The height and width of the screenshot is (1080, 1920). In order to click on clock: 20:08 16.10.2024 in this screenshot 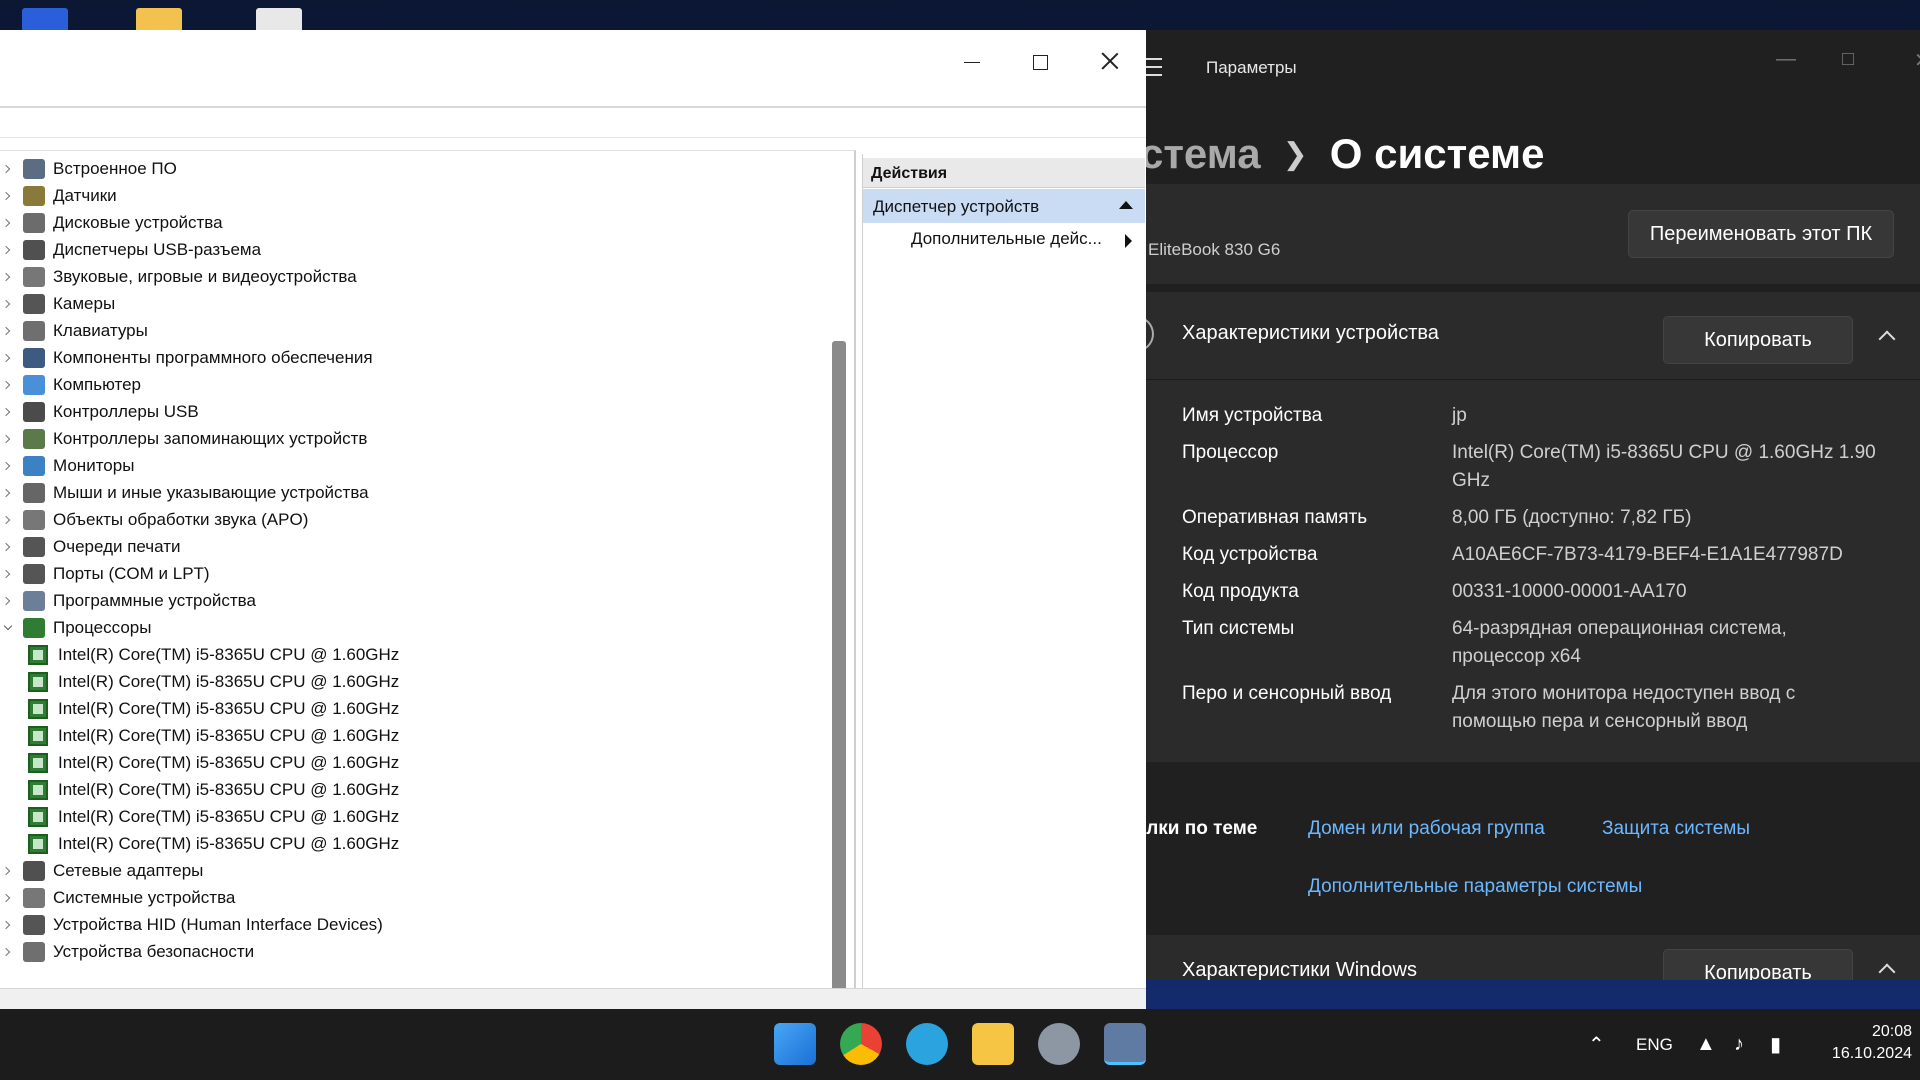, I will do `click(1862, 1043)`.